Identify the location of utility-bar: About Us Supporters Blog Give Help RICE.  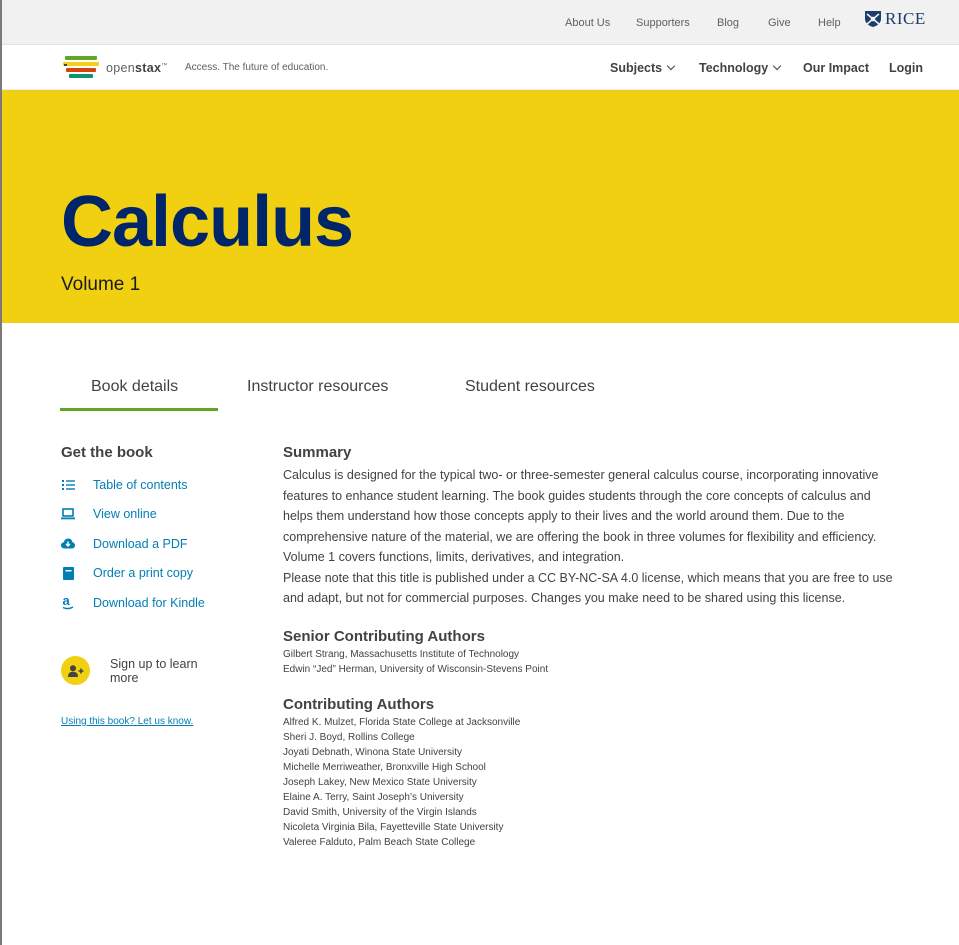
(480, 22).